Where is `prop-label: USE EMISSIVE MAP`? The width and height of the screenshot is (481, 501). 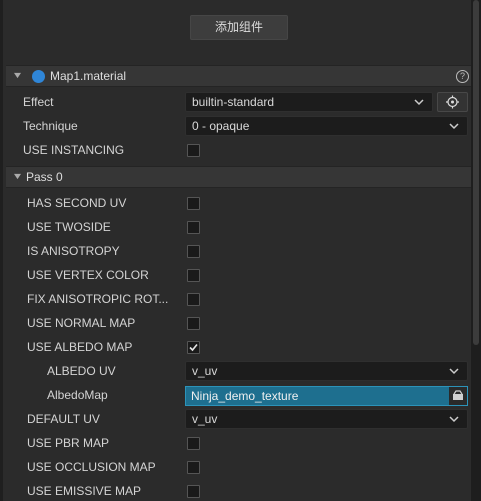
prop-label: USE EMISSIVE MAP is located at coordinates (84, 491).